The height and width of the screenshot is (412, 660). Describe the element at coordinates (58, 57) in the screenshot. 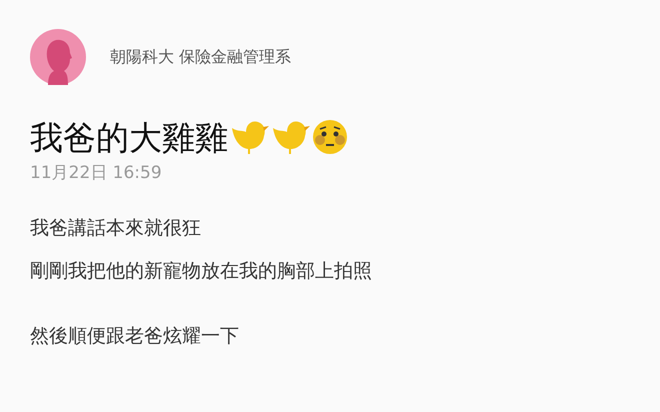

I see `avatar-icon` at that location.